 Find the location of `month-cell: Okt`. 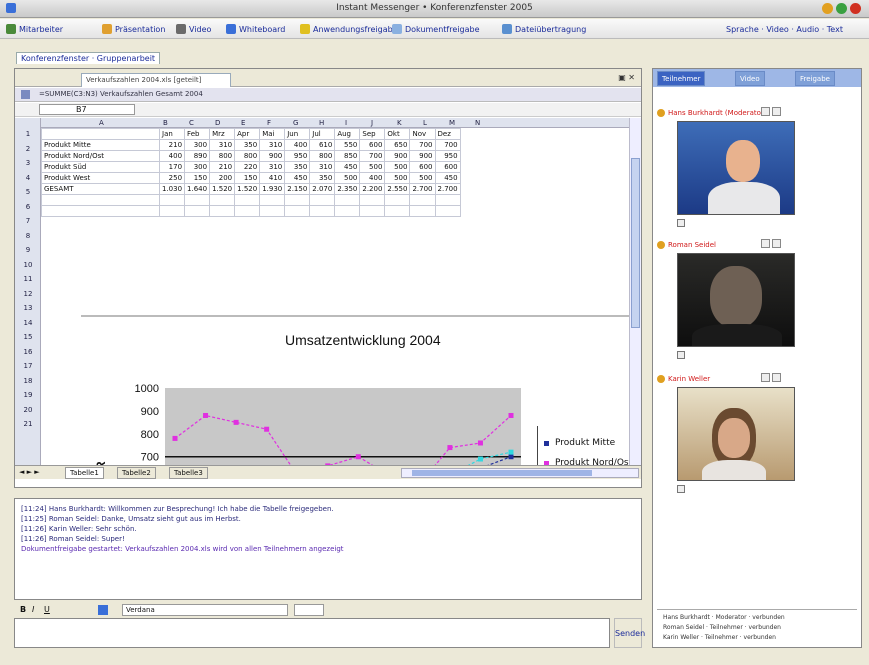

month-cell: Okt is located at coordinates (397, 134).